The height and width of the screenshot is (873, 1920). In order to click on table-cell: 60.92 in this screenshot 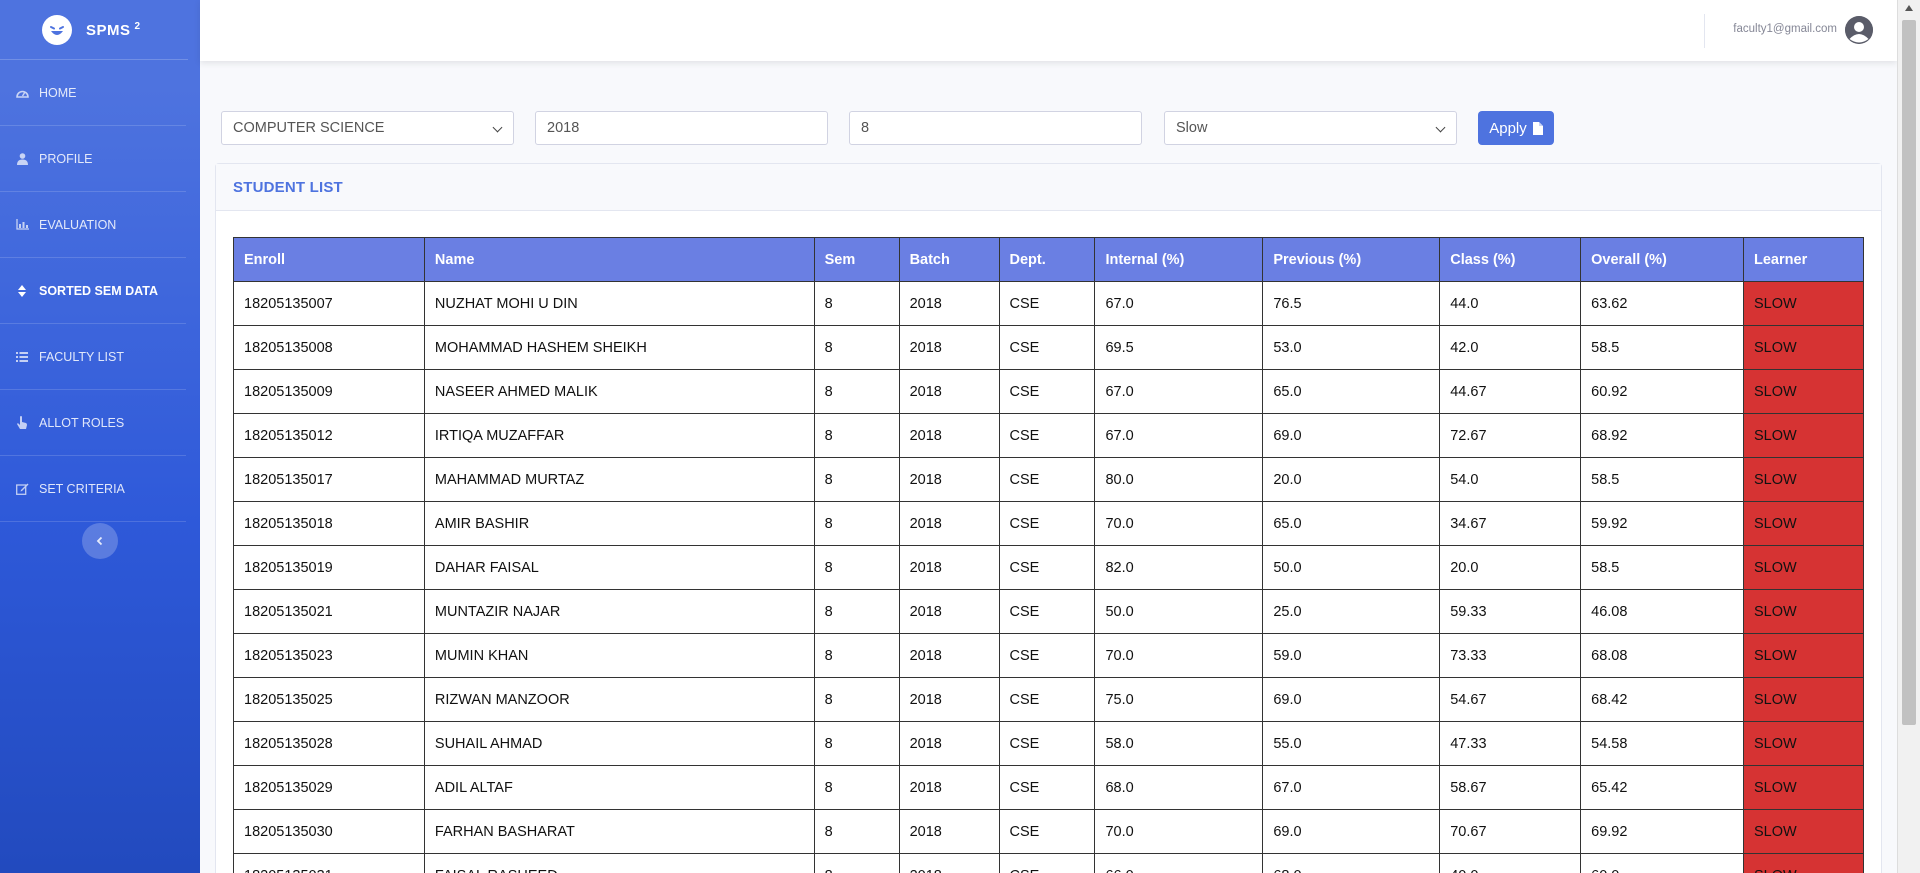, I will do `click(1662, 391)`.